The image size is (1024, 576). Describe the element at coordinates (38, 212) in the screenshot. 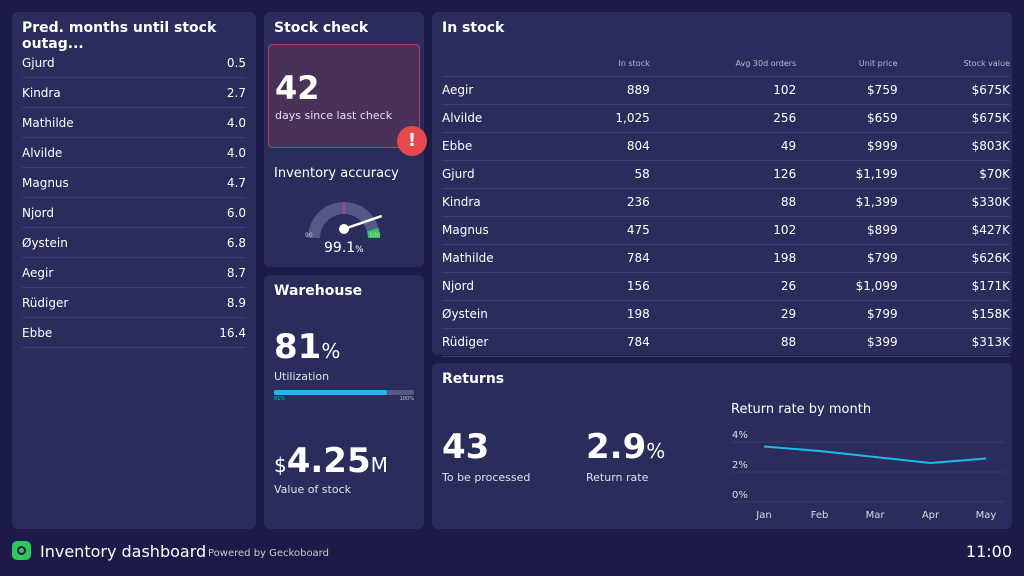

I see `outage-name: Njord` at that location.